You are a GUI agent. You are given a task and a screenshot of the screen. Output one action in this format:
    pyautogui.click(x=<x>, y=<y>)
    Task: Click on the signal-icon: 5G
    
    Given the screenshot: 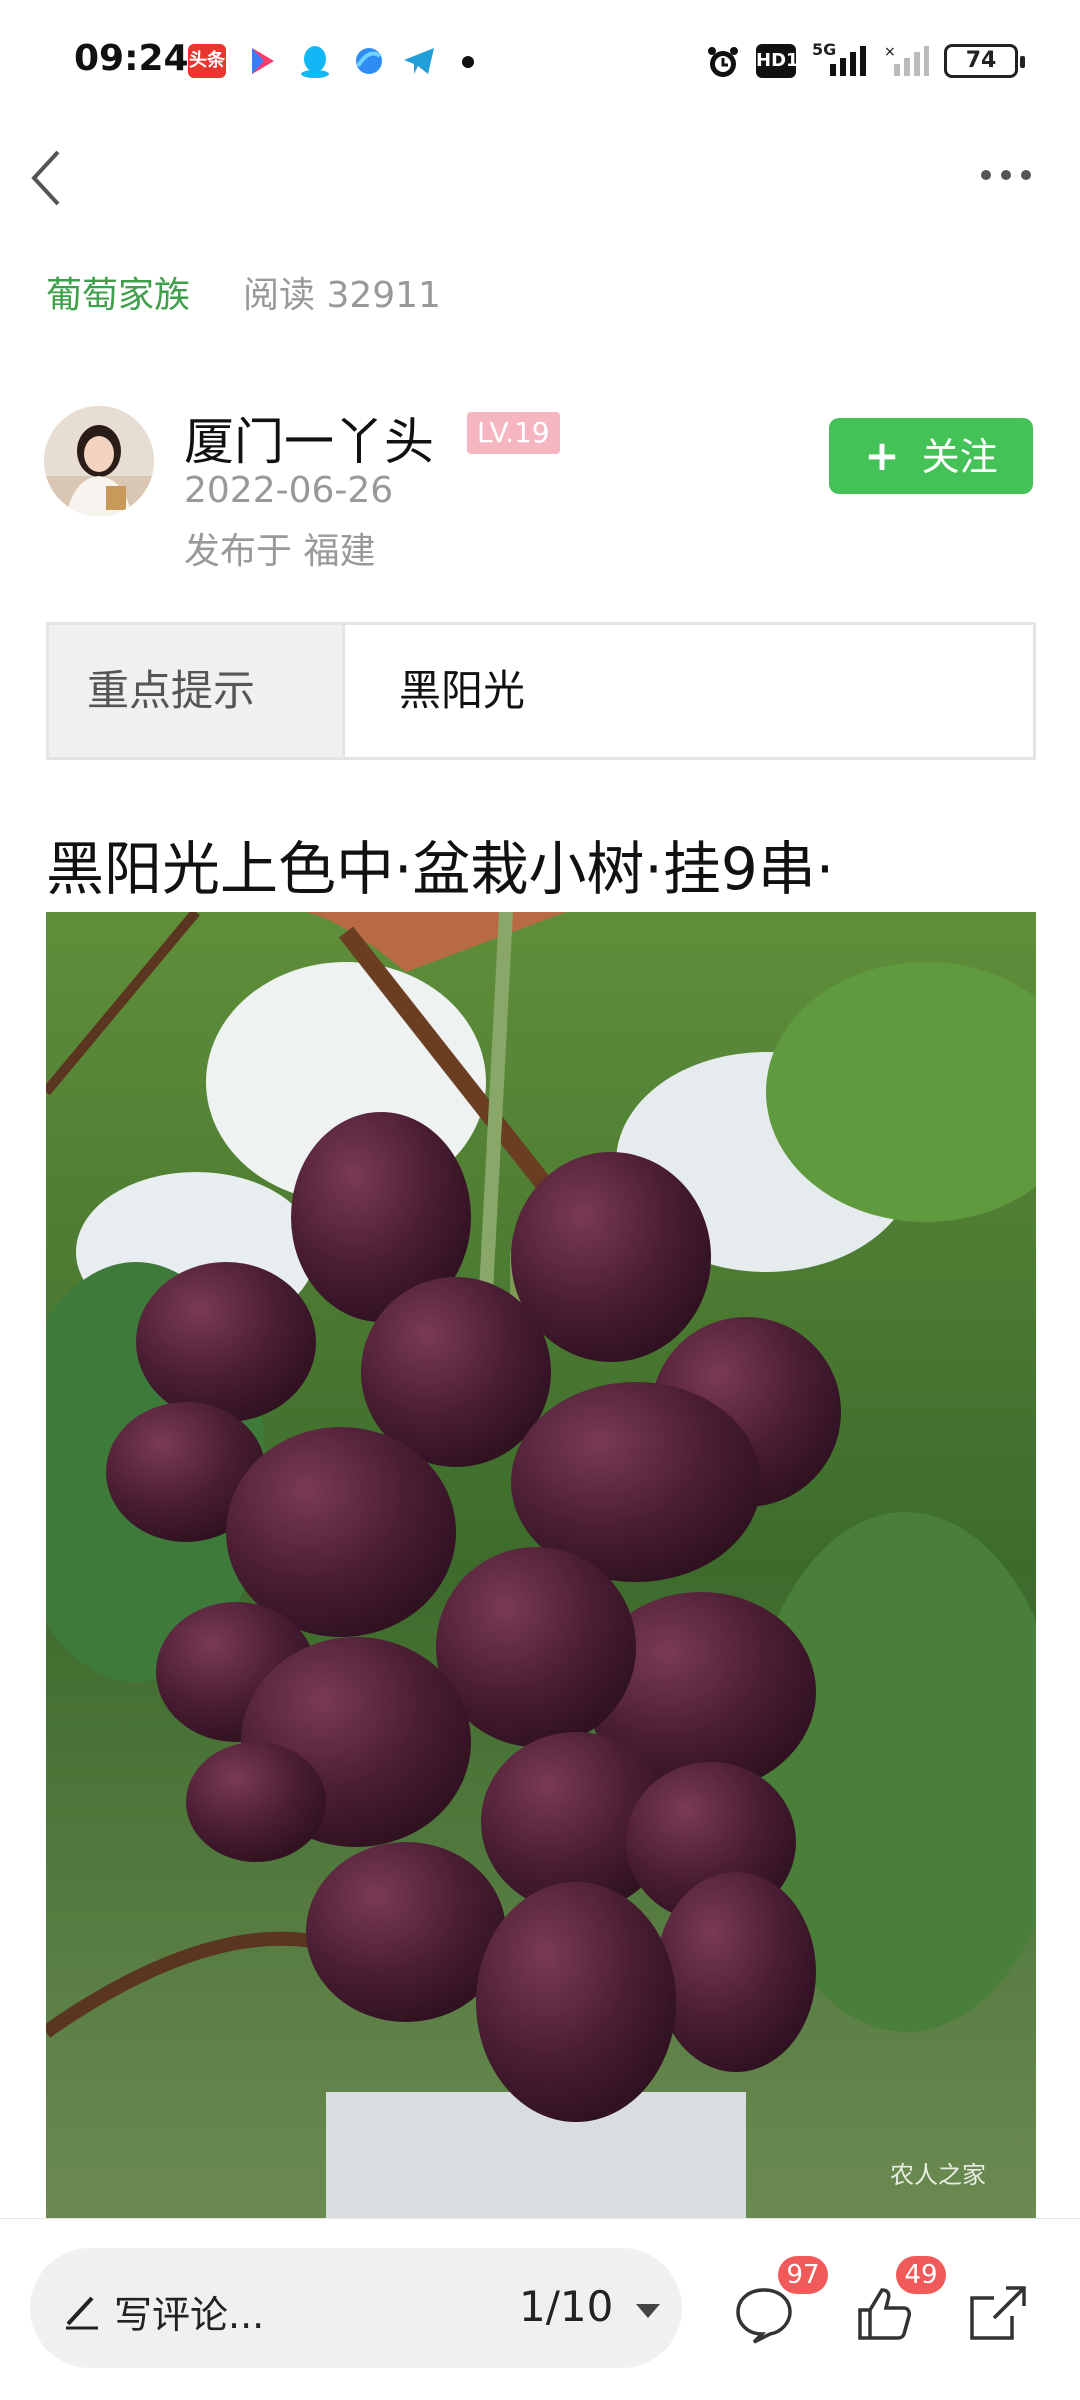 What is the action you would take?
    pyautogui.click(x=842, y=59)
    